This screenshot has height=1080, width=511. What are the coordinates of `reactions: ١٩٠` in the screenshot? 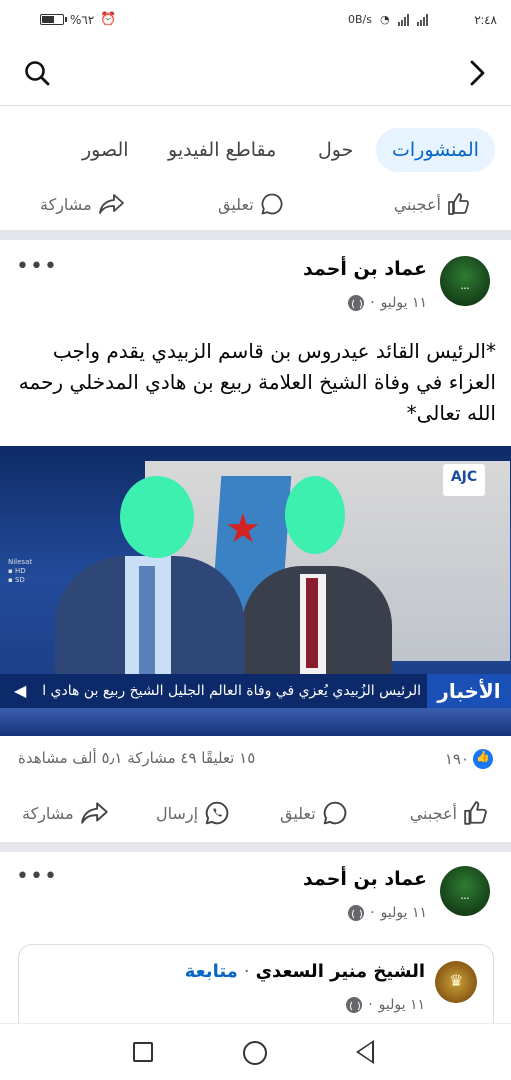 It's located at (469, 759).